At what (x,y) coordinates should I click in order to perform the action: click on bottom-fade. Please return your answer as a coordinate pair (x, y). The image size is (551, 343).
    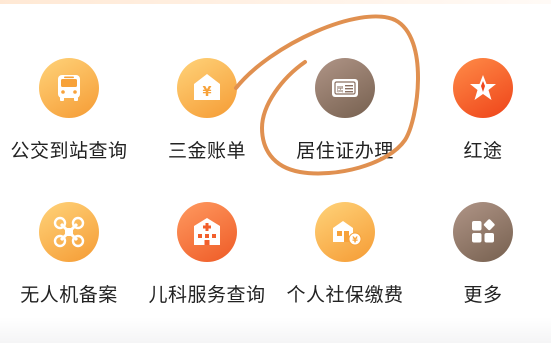
    Looking at the image, I should click on (275, 330).